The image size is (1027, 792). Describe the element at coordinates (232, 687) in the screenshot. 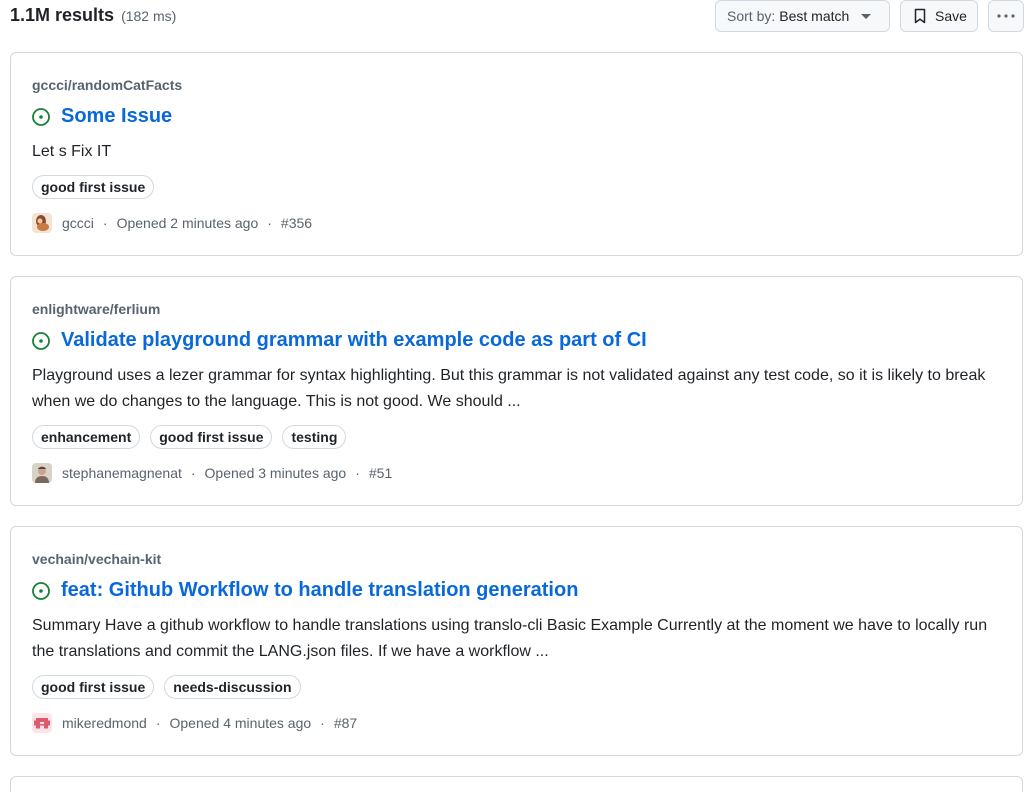

I see `issue-label: needs-discussion` at that location.